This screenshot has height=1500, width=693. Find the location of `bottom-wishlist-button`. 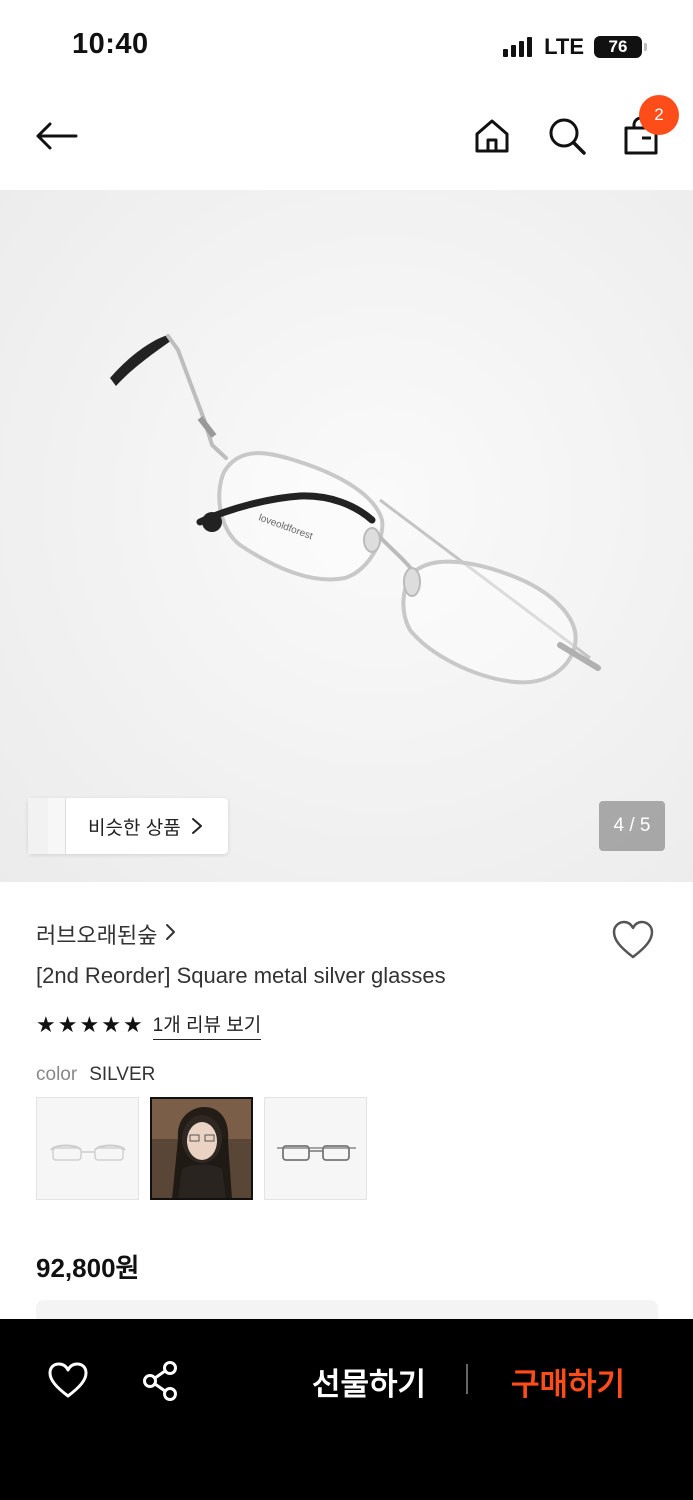

bottom-wishlist-button is located at coordinates (68, 1381).